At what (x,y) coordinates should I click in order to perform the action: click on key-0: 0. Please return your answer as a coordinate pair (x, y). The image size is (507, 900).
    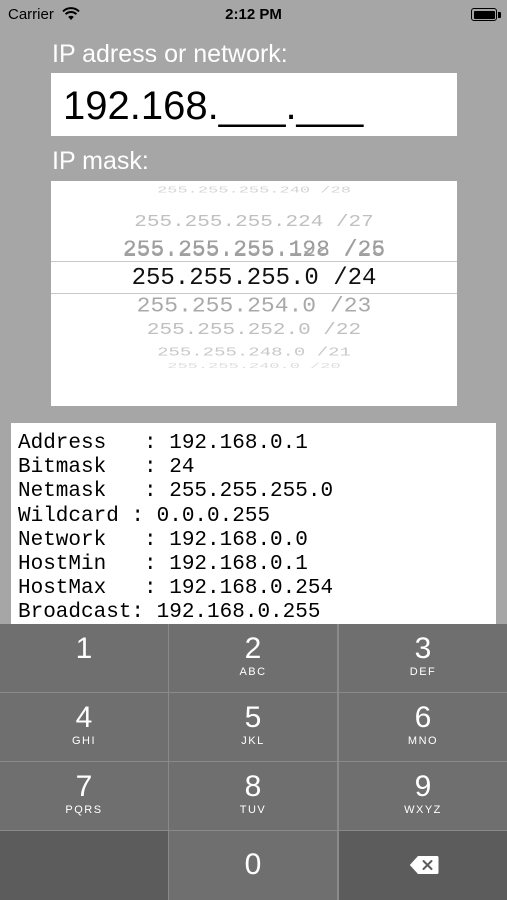
    Looking at the image, I should click on (253, 865).